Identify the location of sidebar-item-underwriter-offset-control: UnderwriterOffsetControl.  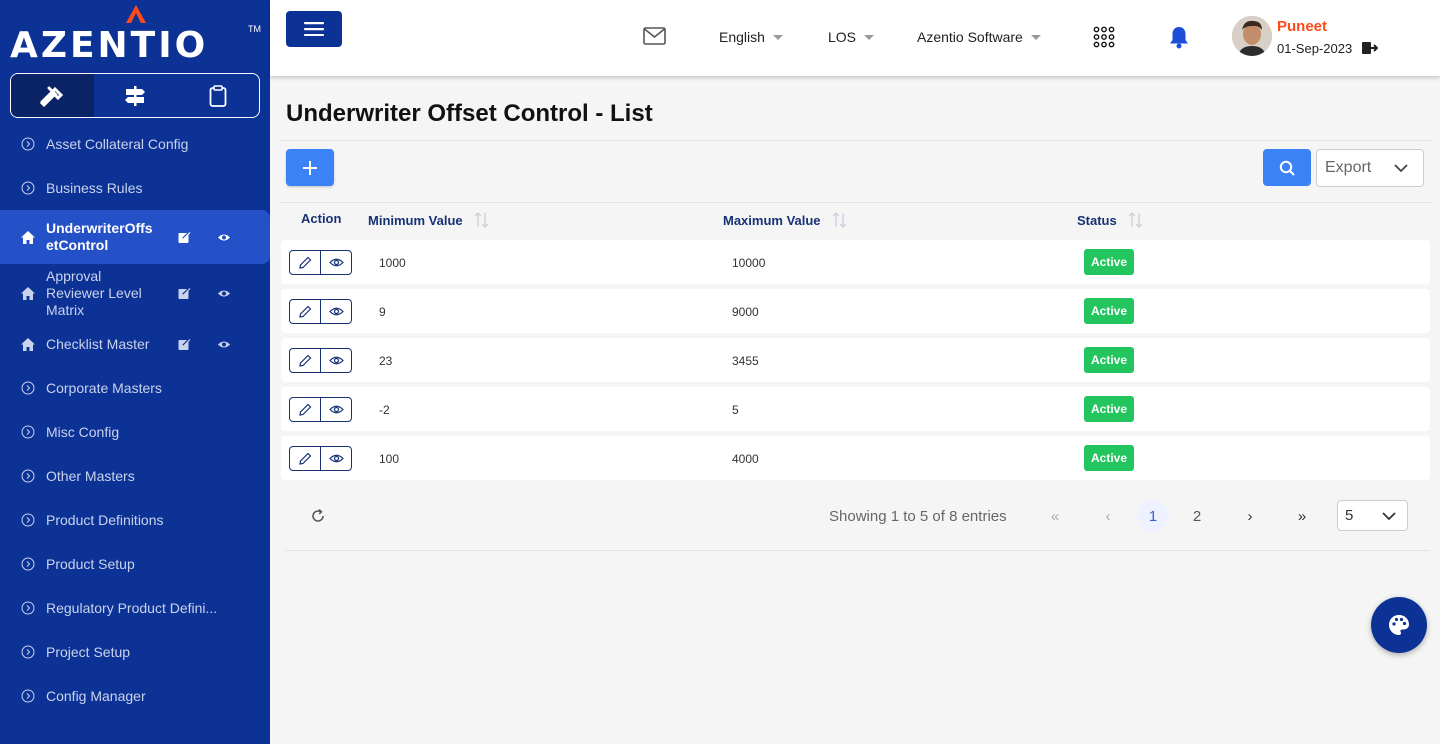
(135, 237).